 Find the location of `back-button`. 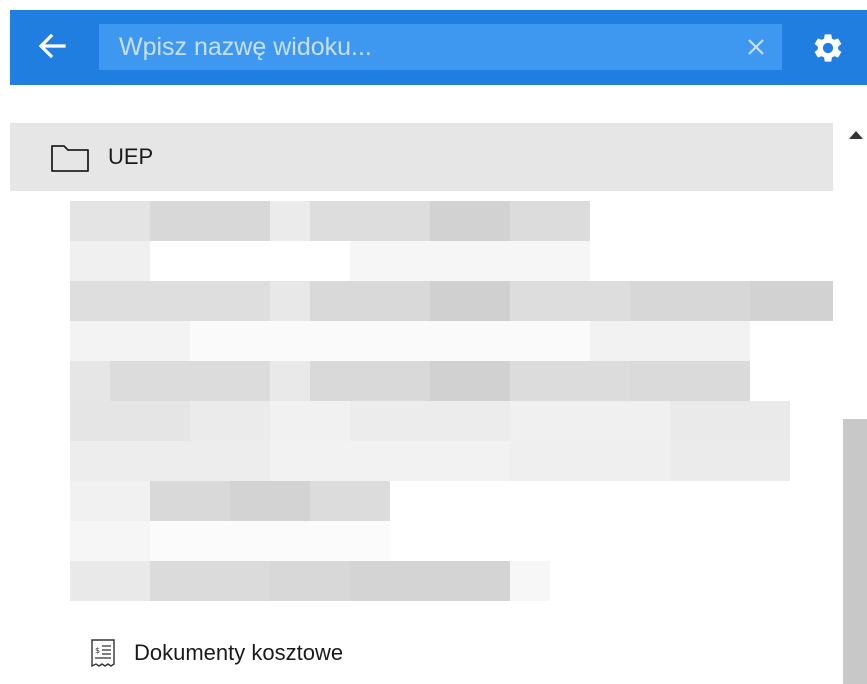

back-button is located at coordinates (52, 46).